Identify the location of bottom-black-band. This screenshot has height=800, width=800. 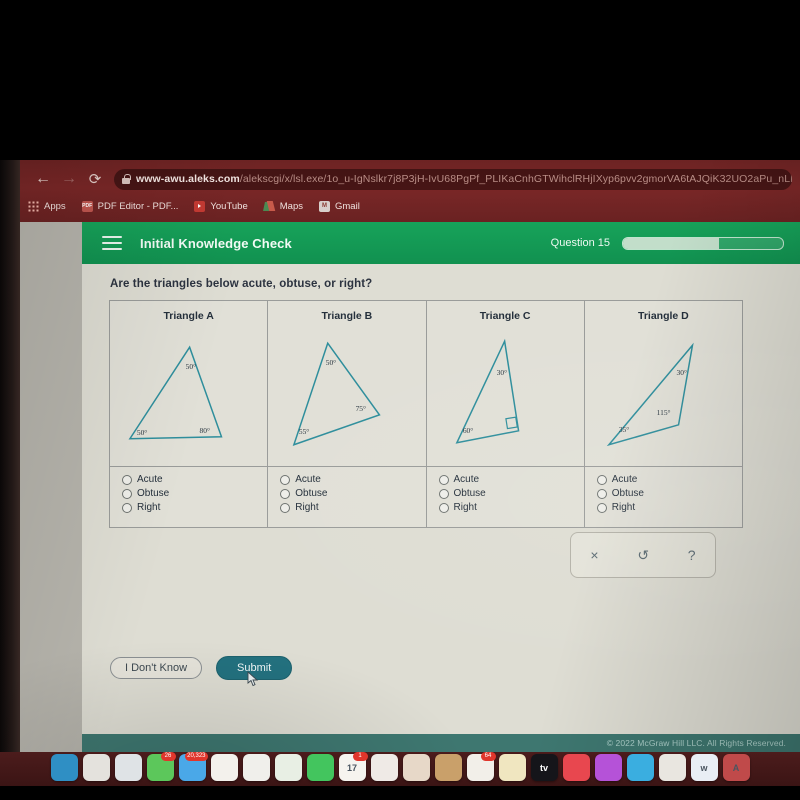
(400, 793).